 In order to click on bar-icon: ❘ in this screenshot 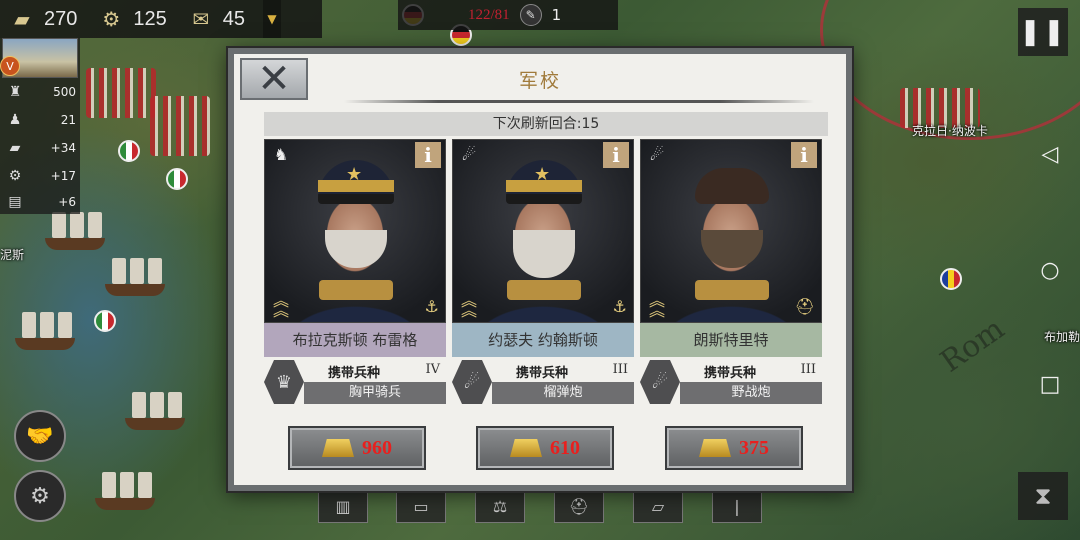, I will do `click(737, 506)`.